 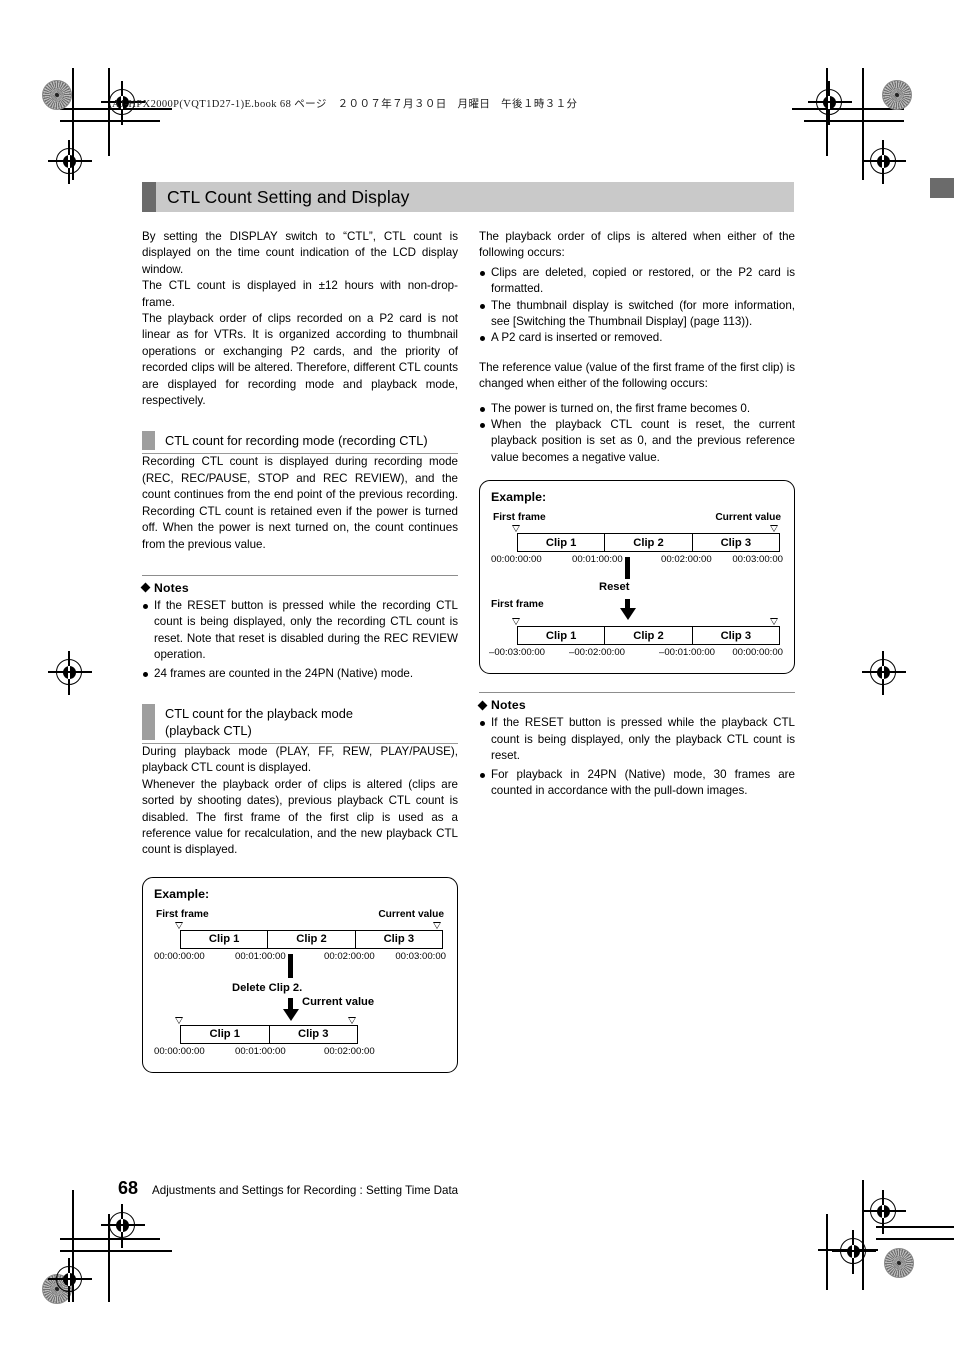 I want to click on label-first-frame-2: First frame, so click(x=517, y=605).